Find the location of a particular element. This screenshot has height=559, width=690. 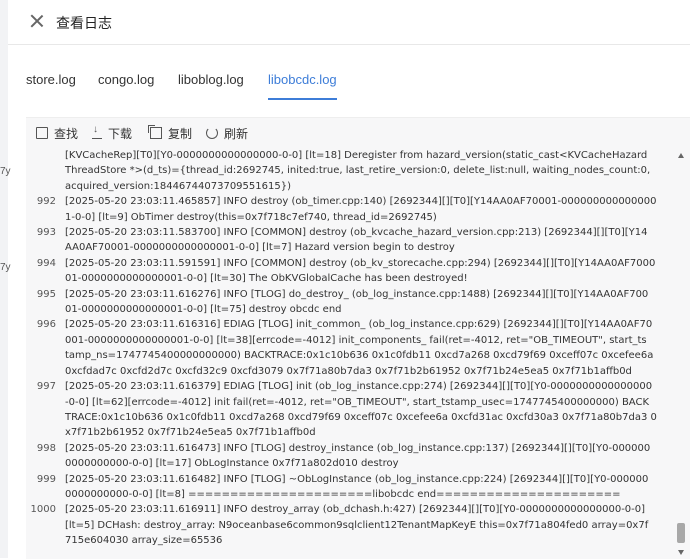

close-icon is located at coordinates (37, 21).